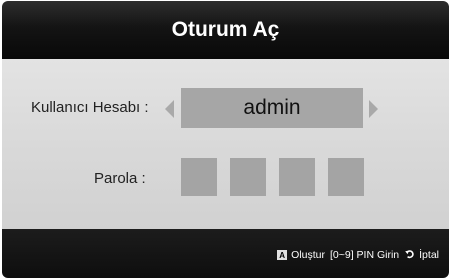  What do you see at coordinates (429, 255) in the screenshot?
I see `cancel-button: İptal` at bounding box center [429, 255].